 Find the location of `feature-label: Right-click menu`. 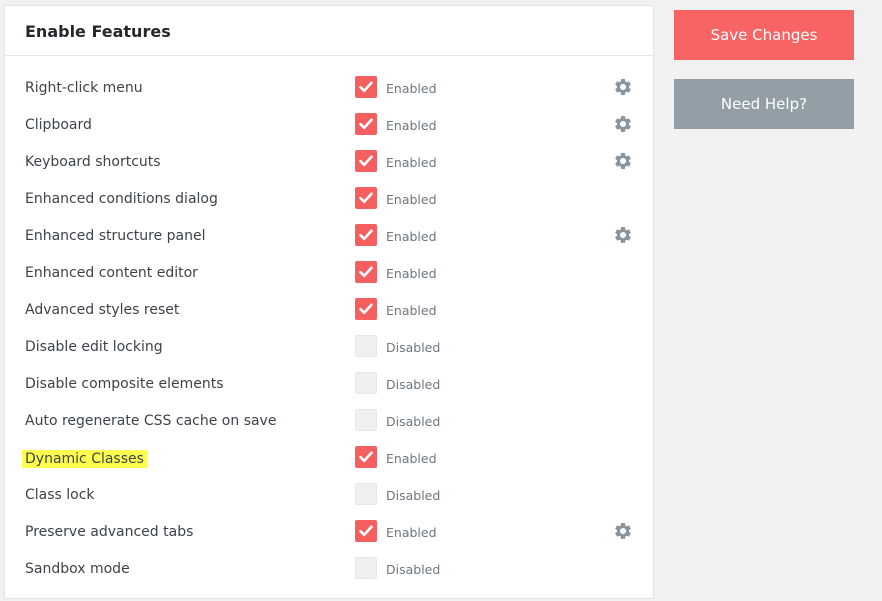

feature-label: Right-click menu is located at coordinates (84, 88).